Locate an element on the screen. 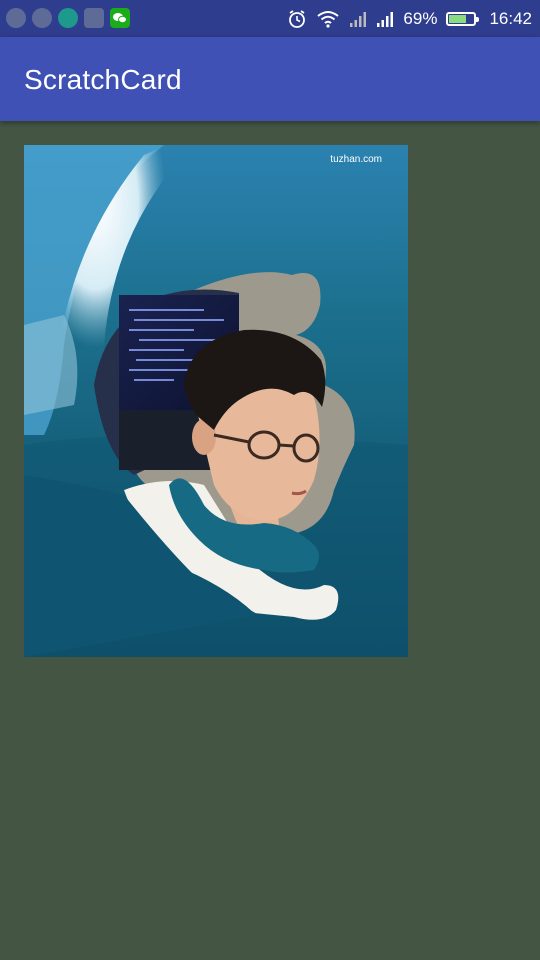  battery-percent: 69% is located at coordinates (420, 18).